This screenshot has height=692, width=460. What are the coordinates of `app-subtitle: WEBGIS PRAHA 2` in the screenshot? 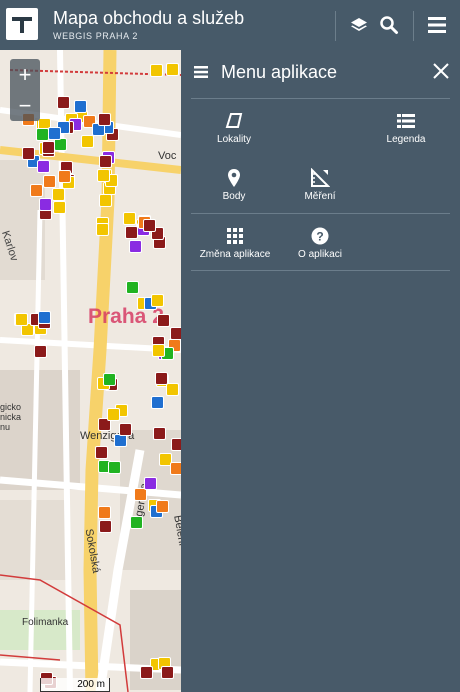 It's located at (95, 36).